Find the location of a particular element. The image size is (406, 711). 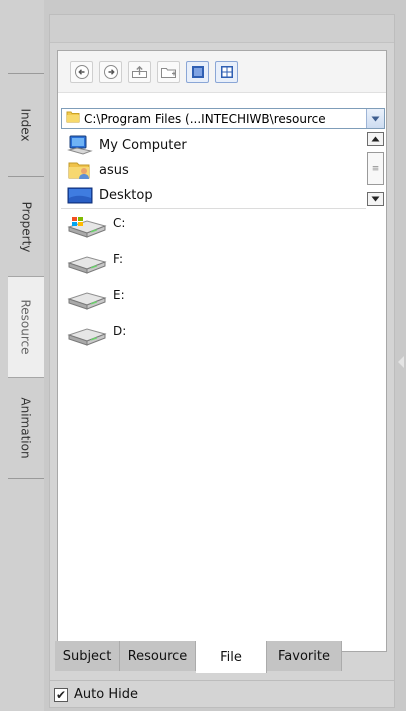

forward-button is located at coordinates (110, 71).